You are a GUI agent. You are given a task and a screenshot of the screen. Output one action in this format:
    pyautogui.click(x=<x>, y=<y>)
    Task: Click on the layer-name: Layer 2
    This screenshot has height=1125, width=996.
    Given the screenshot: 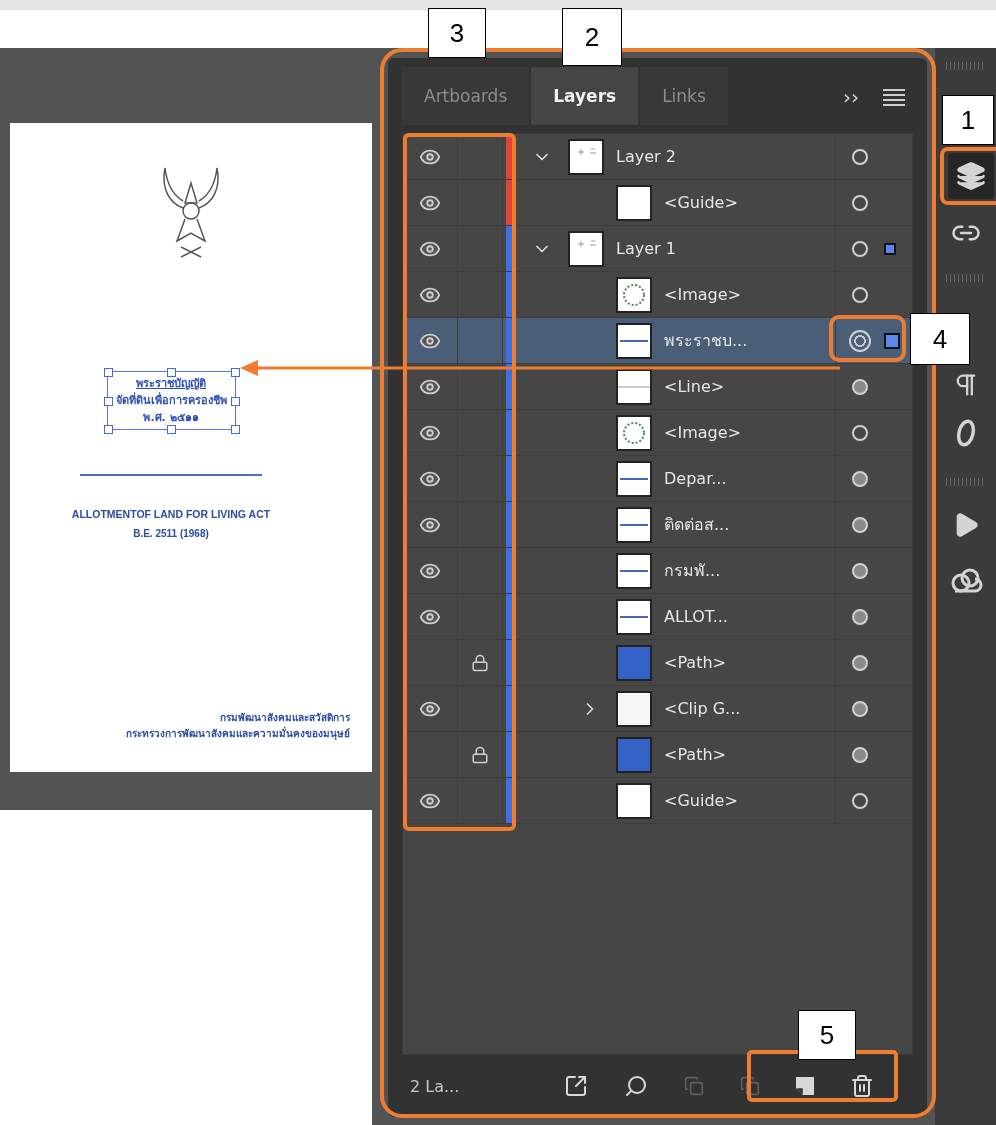 What is the action you would take?
    pyautogui.click(x=646, y=156)
    